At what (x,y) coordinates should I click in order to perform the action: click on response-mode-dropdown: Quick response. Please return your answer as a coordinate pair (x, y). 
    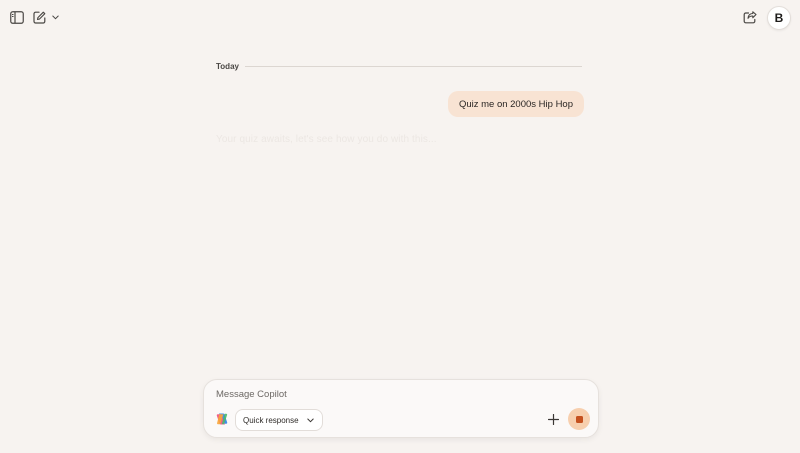
    Looking at the image, I should click on (279, 420).